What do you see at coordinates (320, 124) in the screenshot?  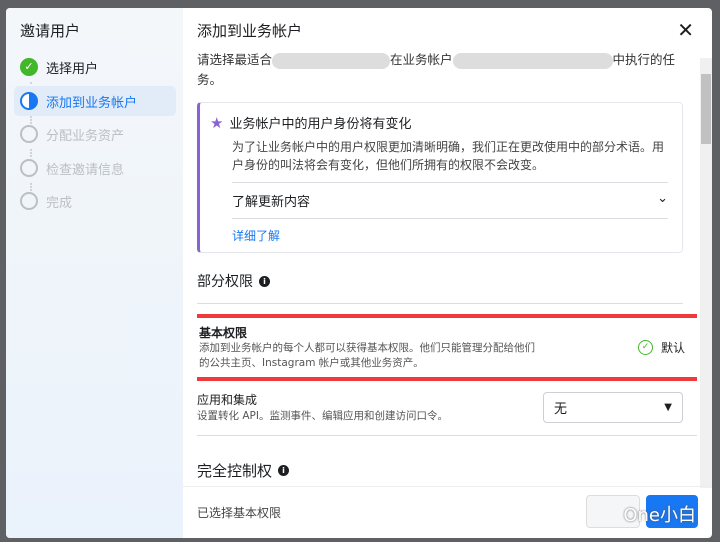 I see `notice-title: 业务帐户中的用户身份将有变化` at bounding box center [320, 124].